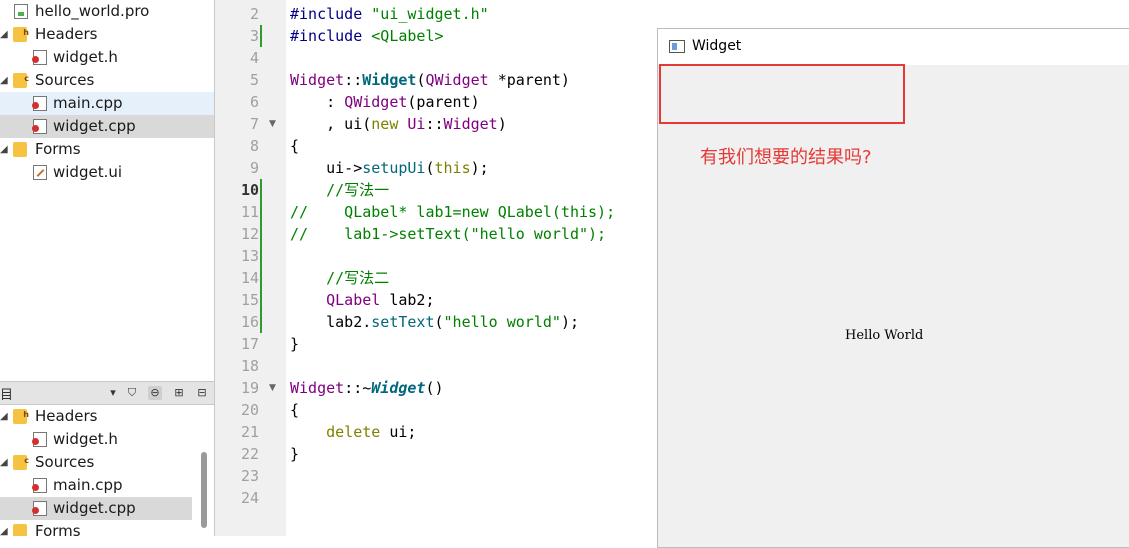  Describe the element at coordinates (479, 168) in the screenshot. I see `code-token: );` at that location.